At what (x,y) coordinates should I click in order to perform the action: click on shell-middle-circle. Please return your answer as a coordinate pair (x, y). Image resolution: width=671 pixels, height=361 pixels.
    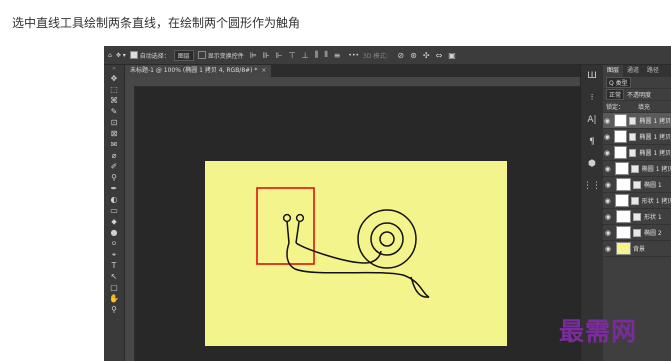
    Looking at the image, I should click on (387, 239).